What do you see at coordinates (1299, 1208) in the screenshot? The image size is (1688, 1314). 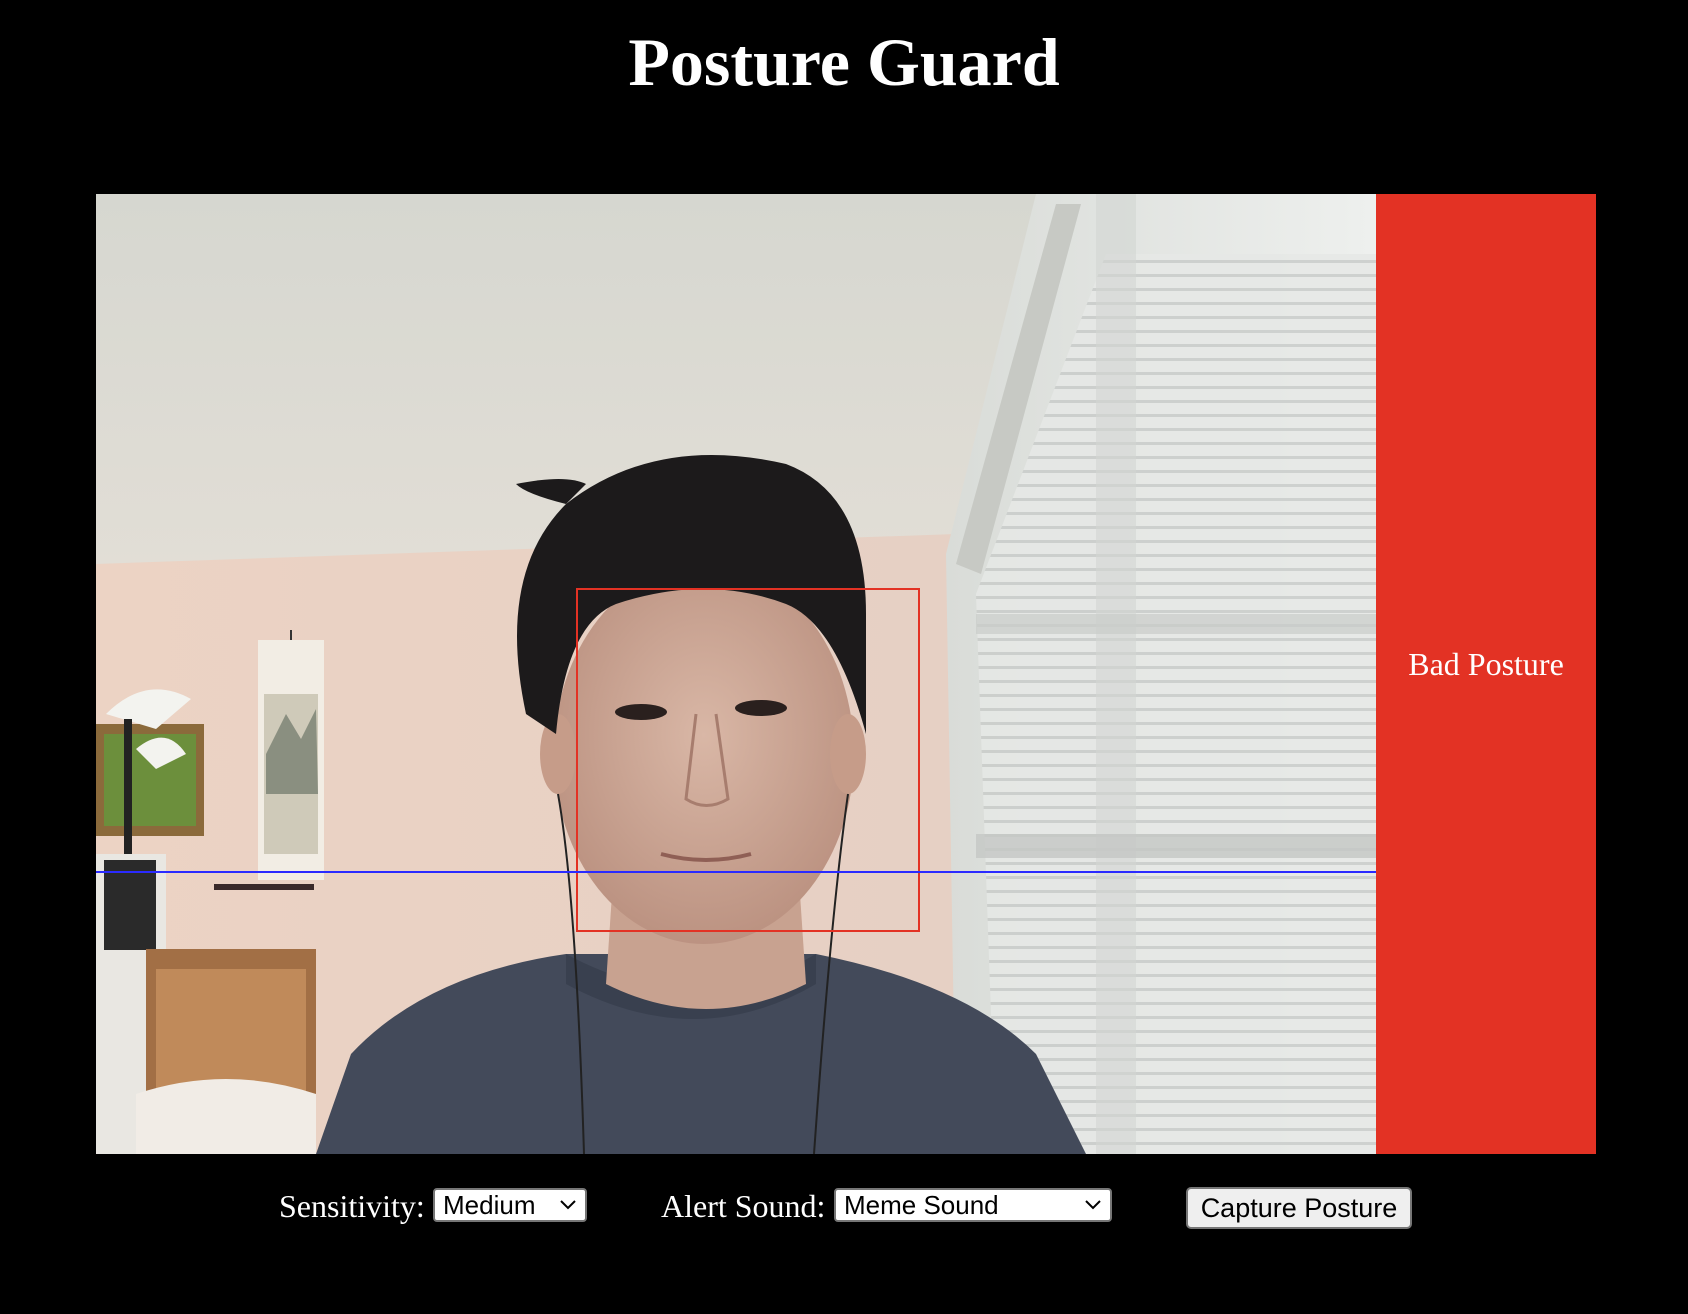 I see `capture-posture-button: Capture Posture` at bounding box center [1299, 1208].